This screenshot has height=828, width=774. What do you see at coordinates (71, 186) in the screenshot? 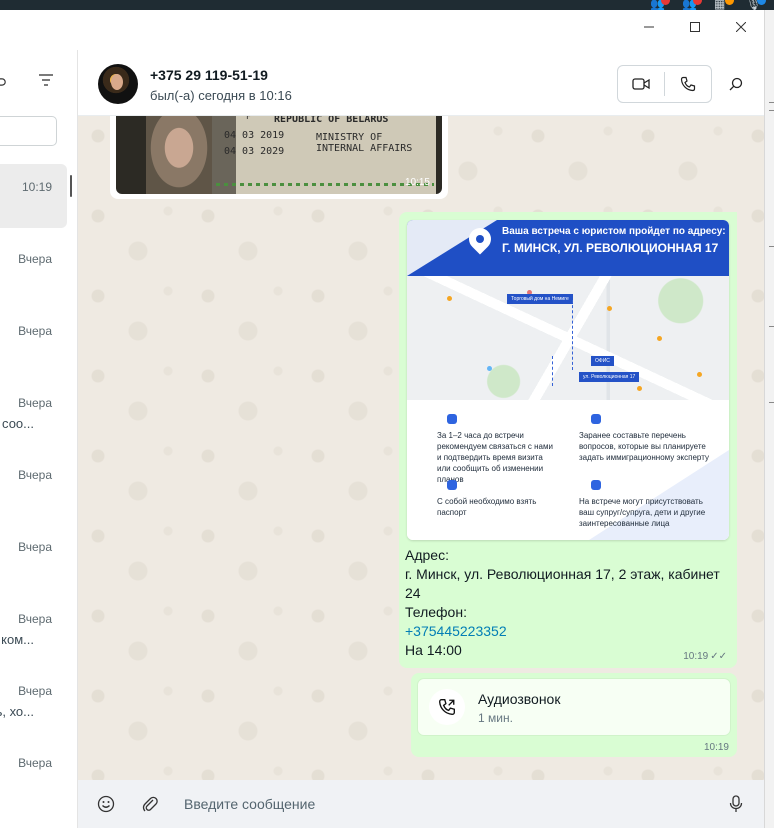
I see `sidebar-scrollbar` at bounding box center [71, 186].